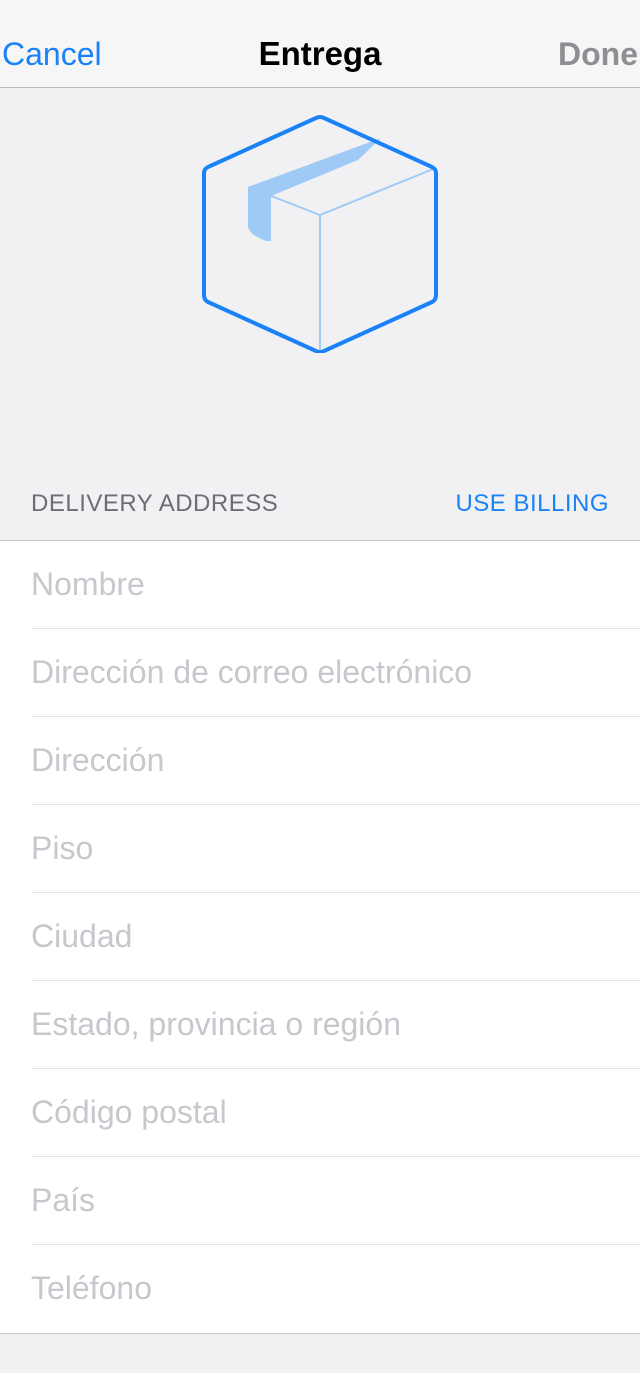  I want to click on section-title: DELIVERY ADDRESS, so click(155, 503).